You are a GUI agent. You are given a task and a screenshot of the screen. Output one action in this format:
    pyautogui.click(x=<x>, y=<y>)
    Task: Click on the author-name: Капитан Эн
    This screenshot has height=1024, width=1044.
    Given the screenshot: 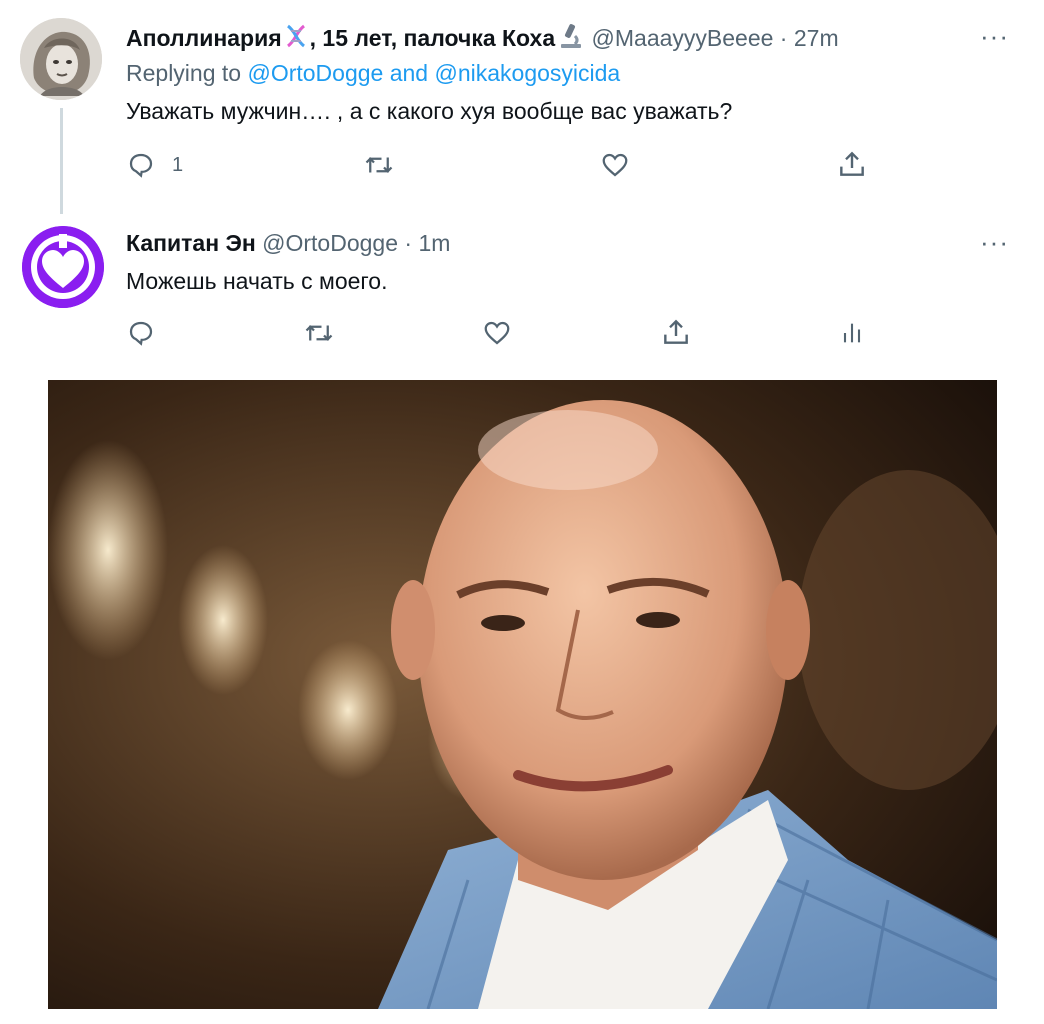 What is the action you would take?
    pyautogui.click(x=191, y=243)
    